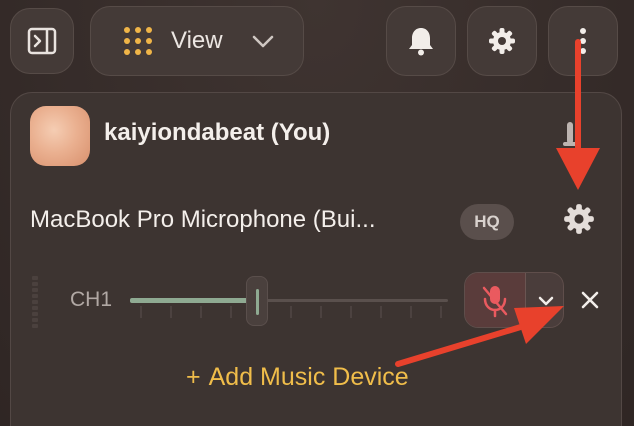 The width and height of the screenshot is (634, 426). I want to click on add-music-device-button: + Add Music Device, so click(297, 377).